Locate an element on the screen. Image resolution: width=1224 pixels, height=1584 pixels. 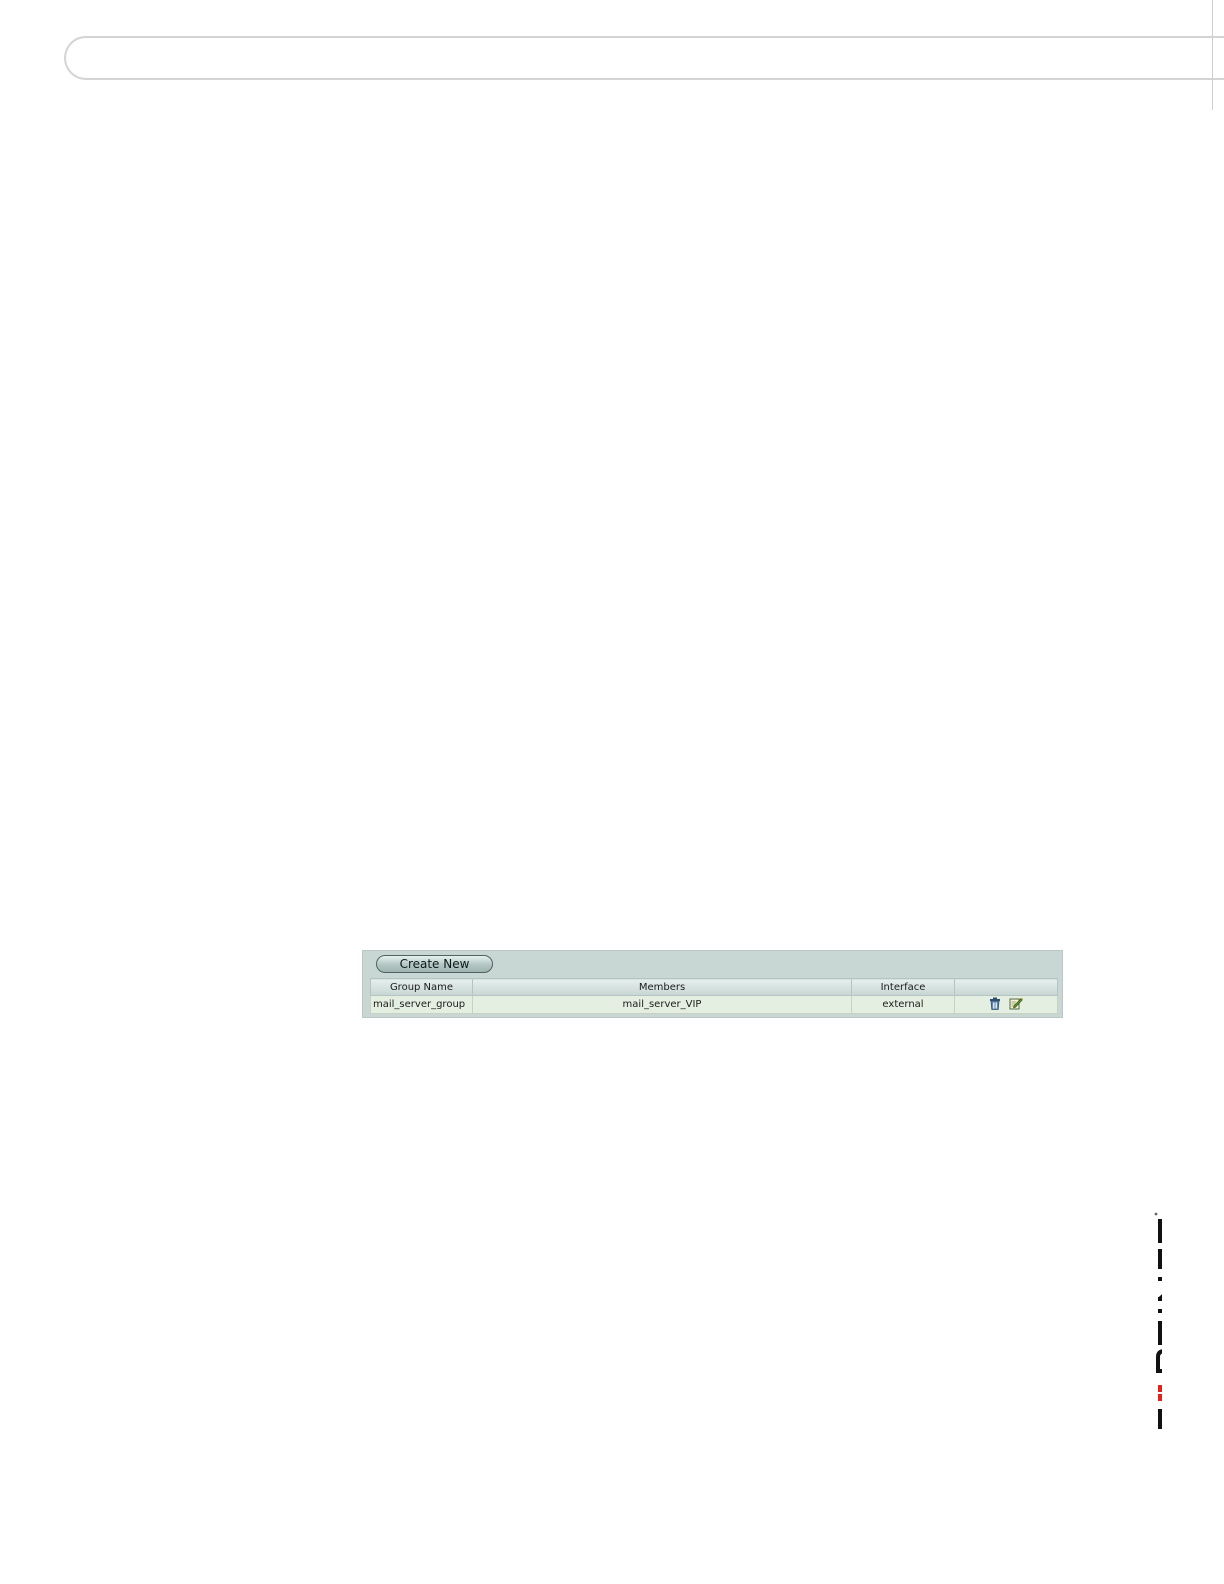
column-header-members: Members is located at coordinates (662, 987).